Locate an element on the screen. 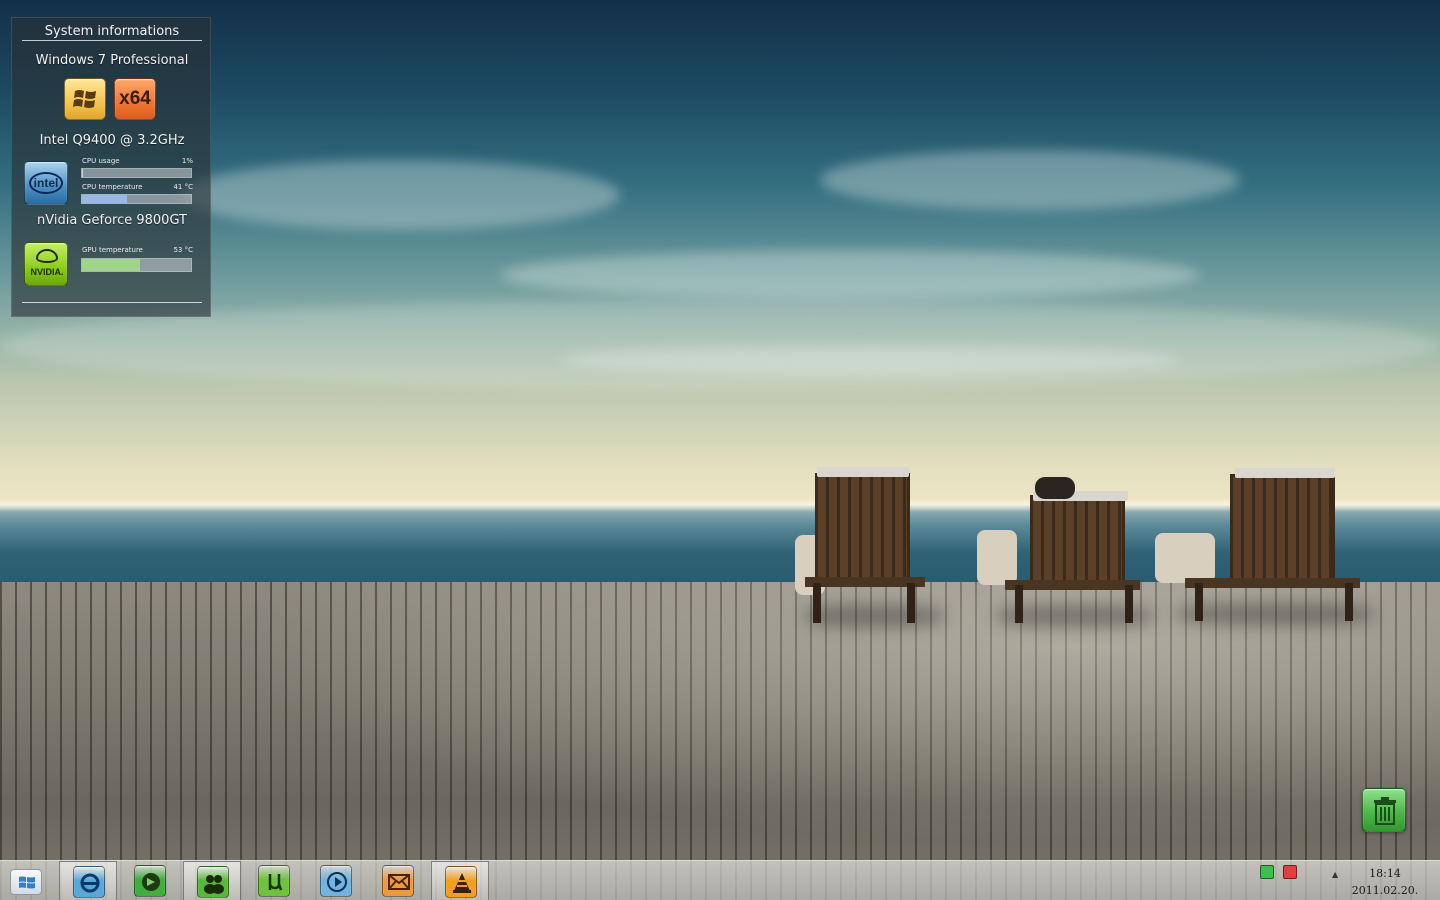 The width and height of the screenshot is (1440, 900). gpu-temp-meter is located at coordinates (136, 265).